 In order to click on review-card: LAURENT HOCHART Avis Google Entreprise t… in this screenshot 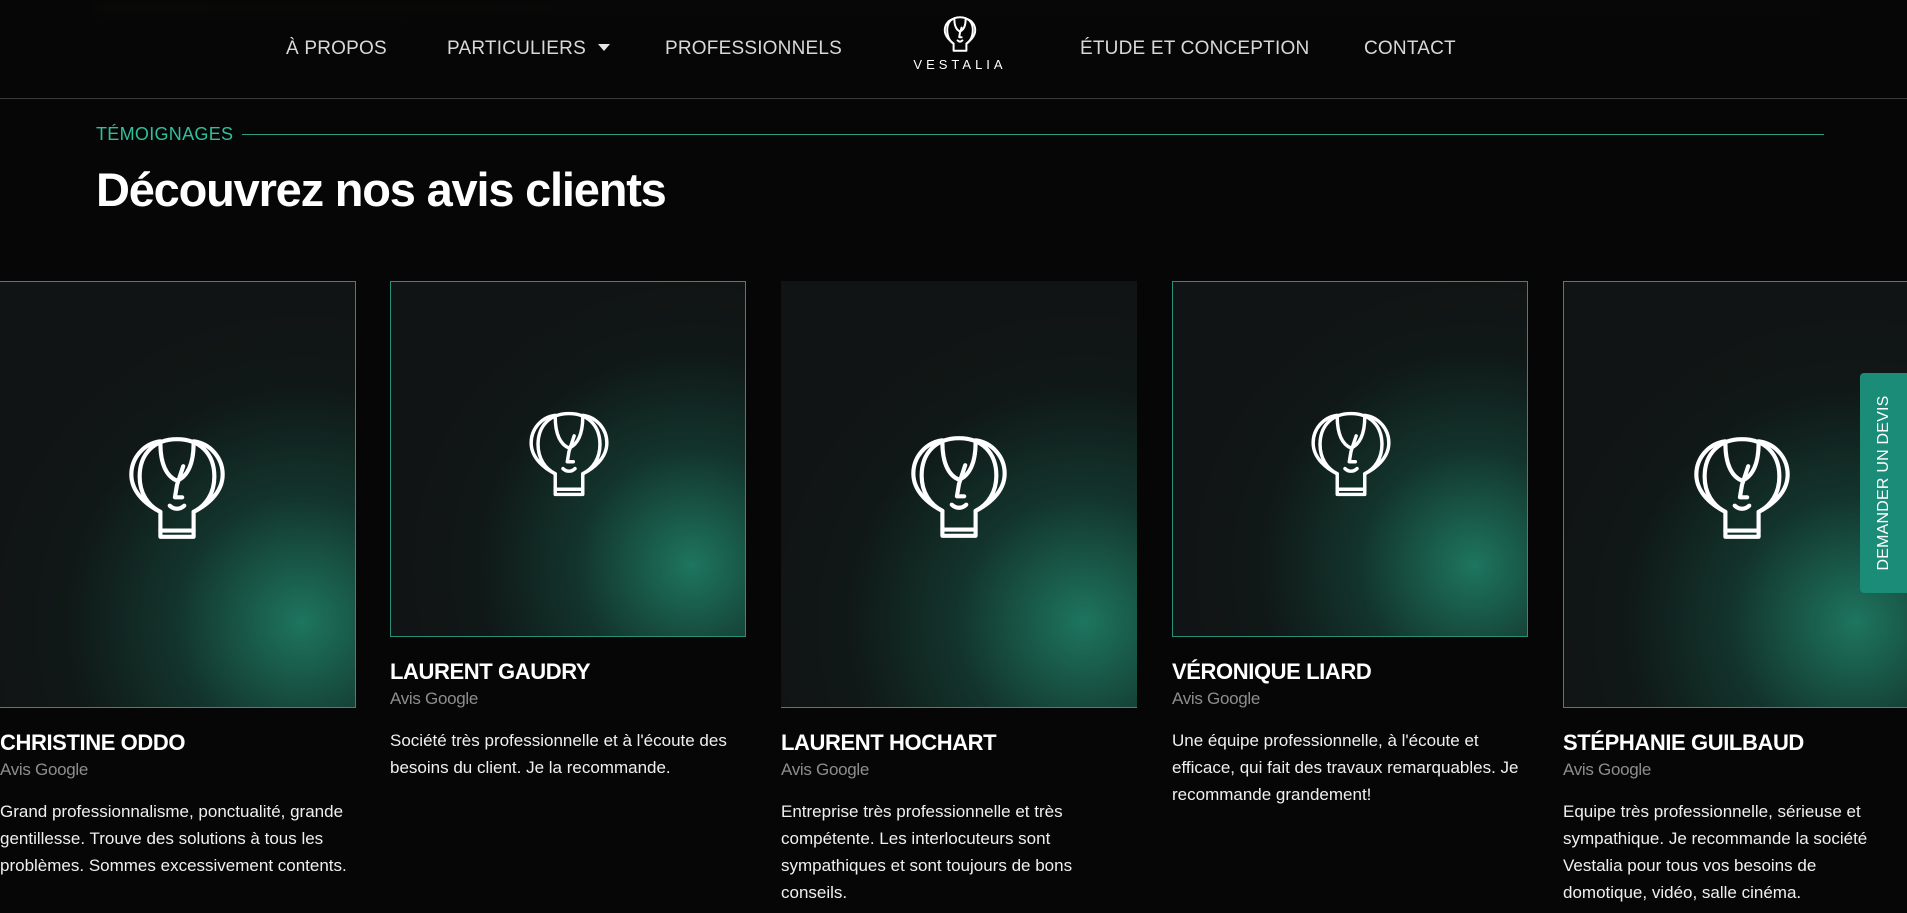, I will do `click(959, 593)`.